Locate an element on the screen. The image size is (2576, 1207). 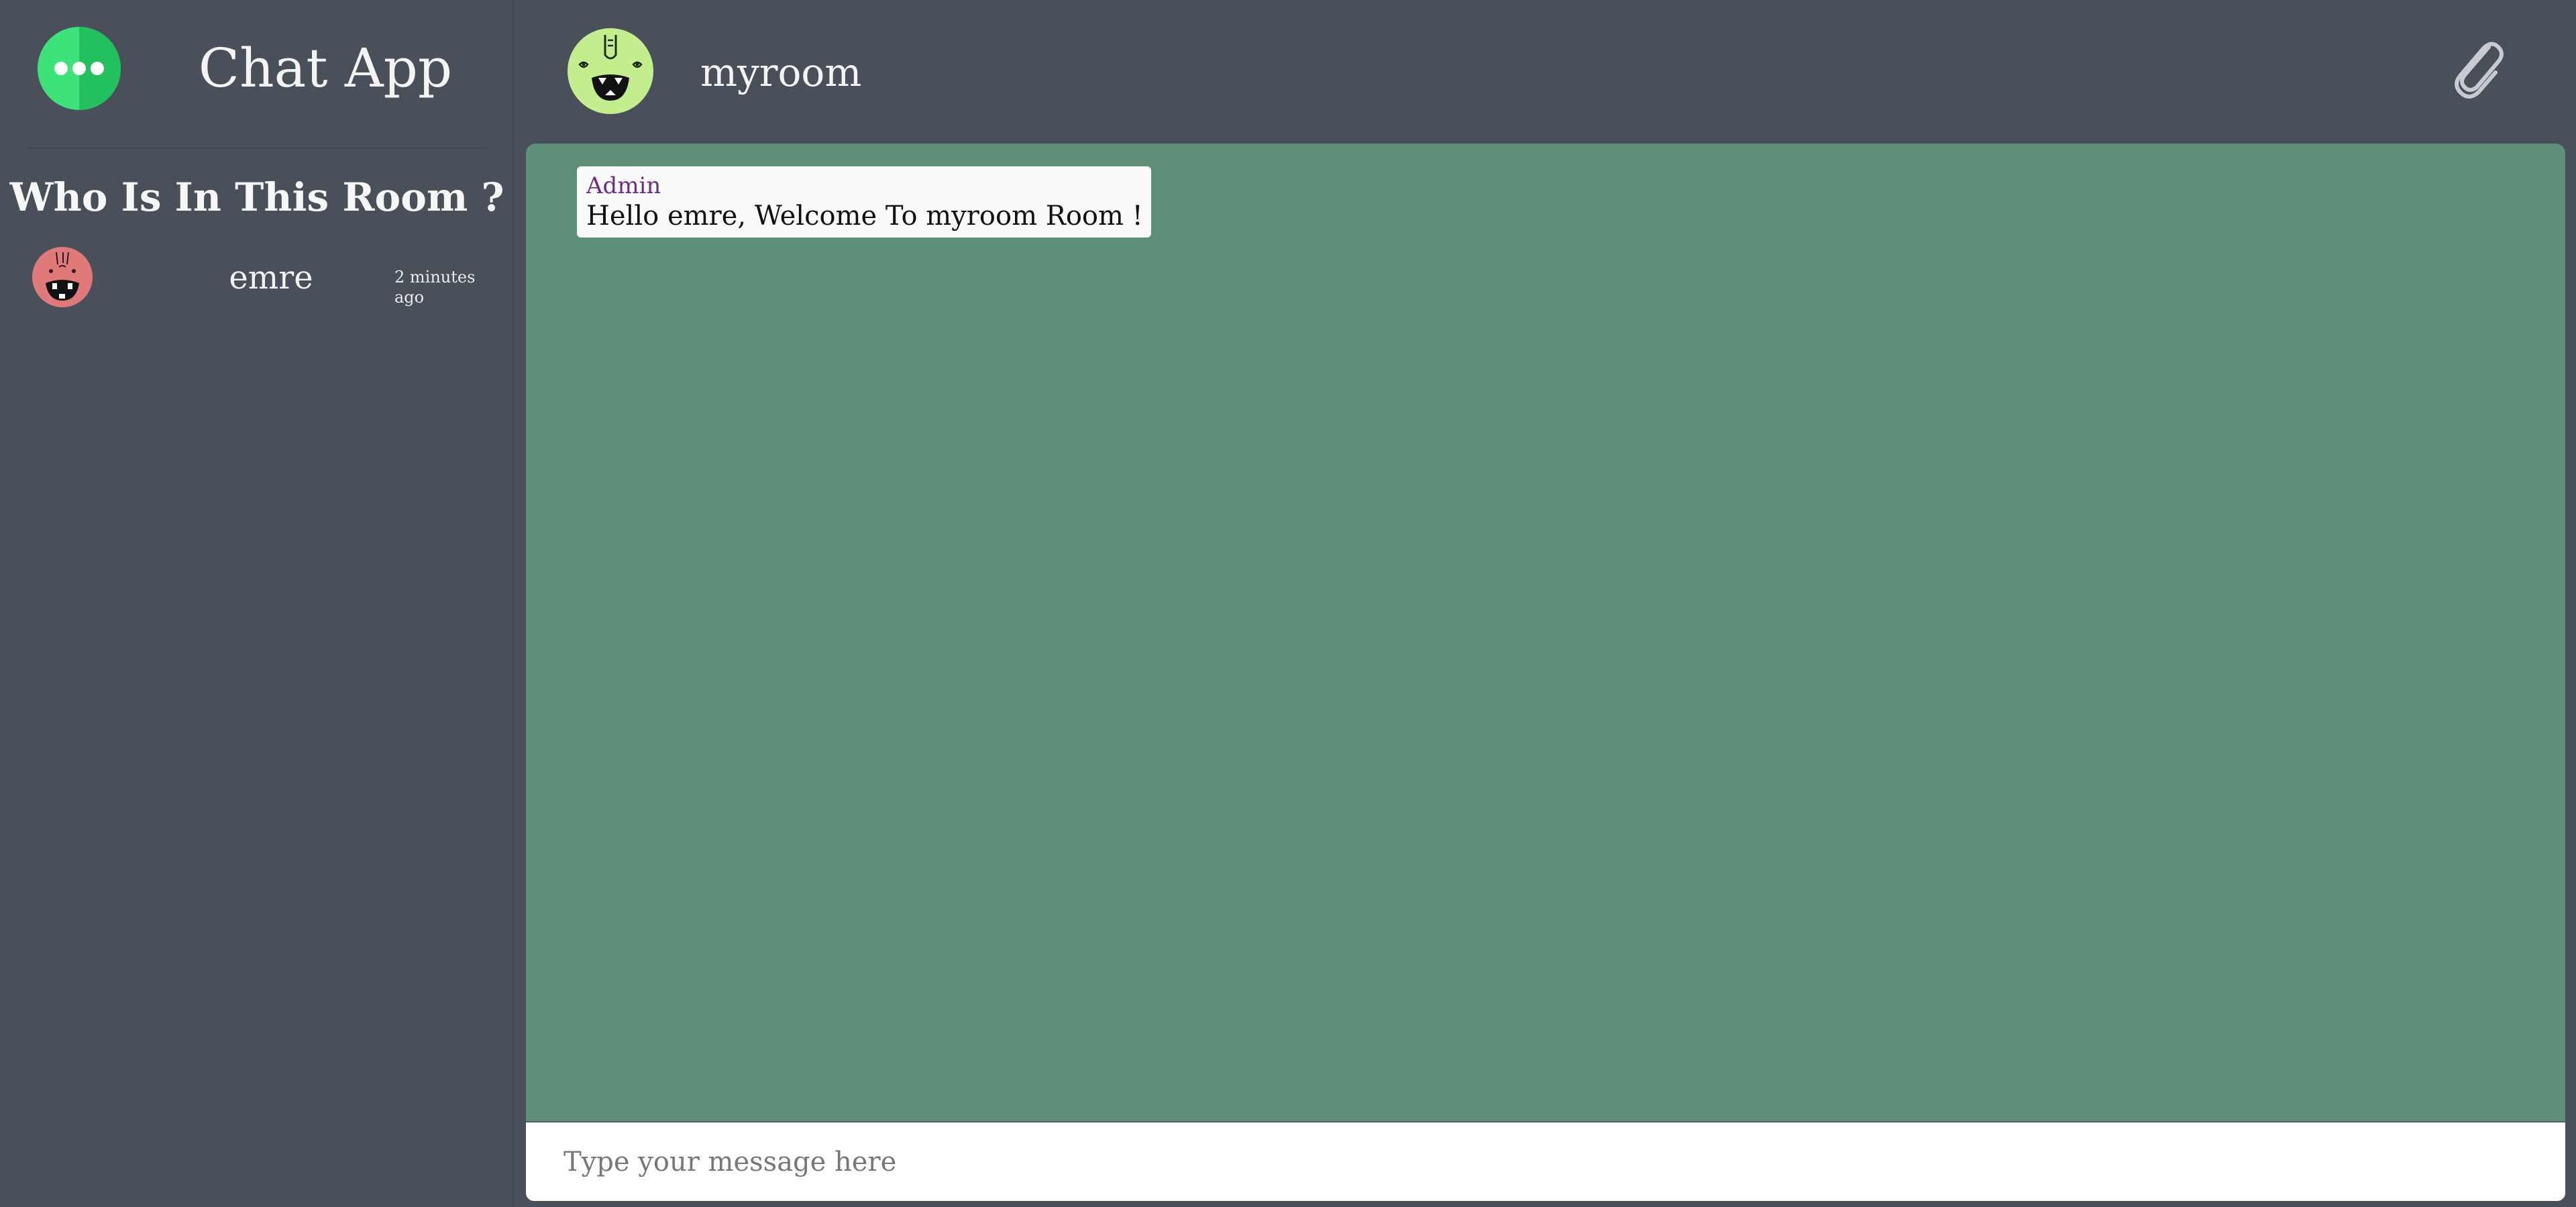
paperclip-icon is located at coordinates (2477, 68).